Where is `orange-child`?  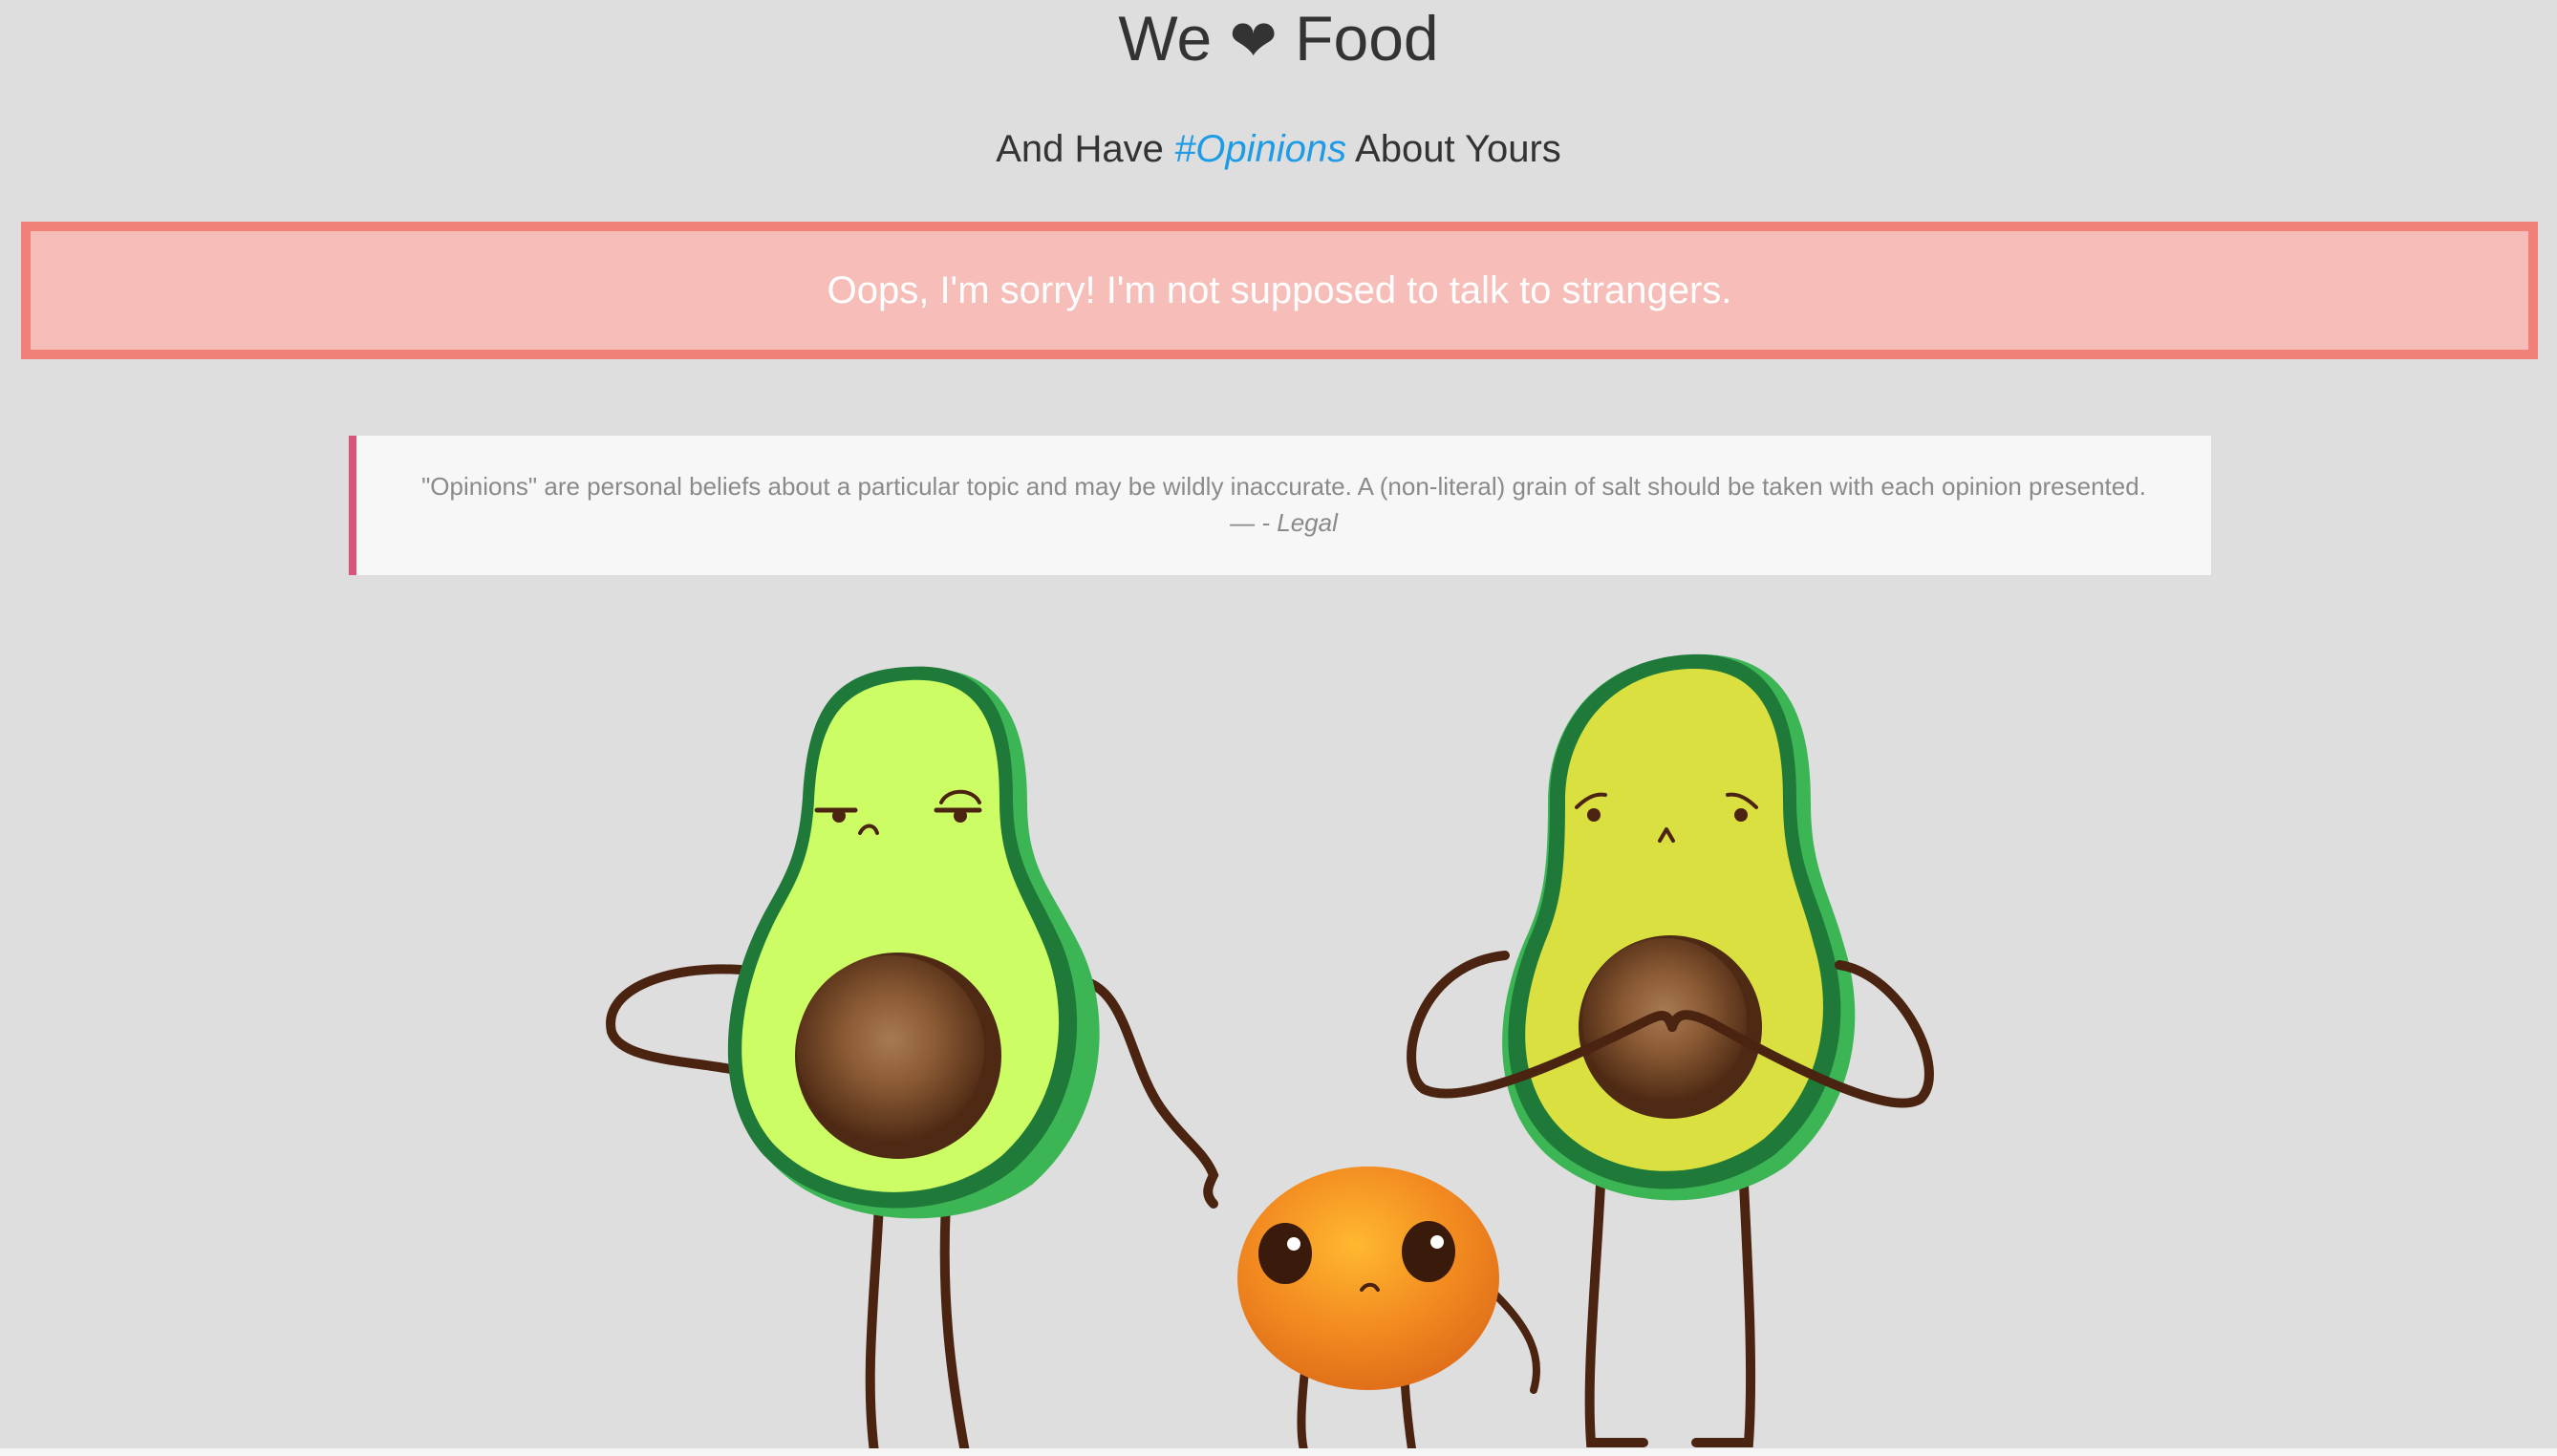 orange-child is located at coordinates (1389, 1309).